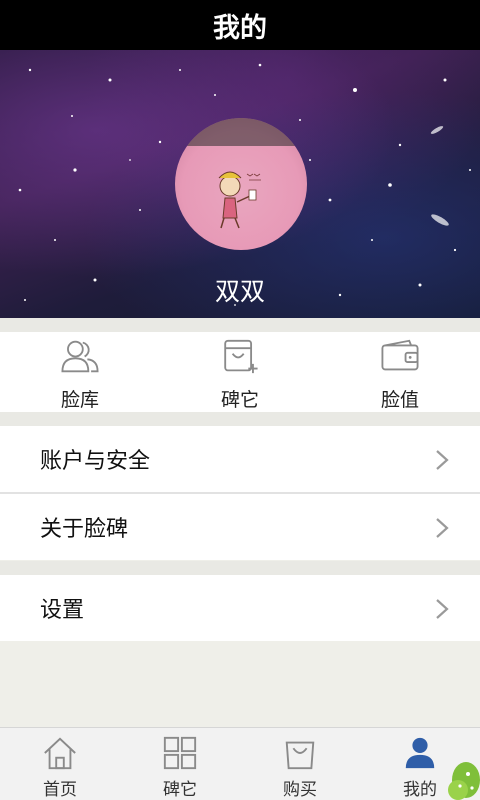 The image size is (480, 800). What do you see at coordinates (80, 356) in the screenshot?
I see `people-icon` at bounding box center [80, 356].